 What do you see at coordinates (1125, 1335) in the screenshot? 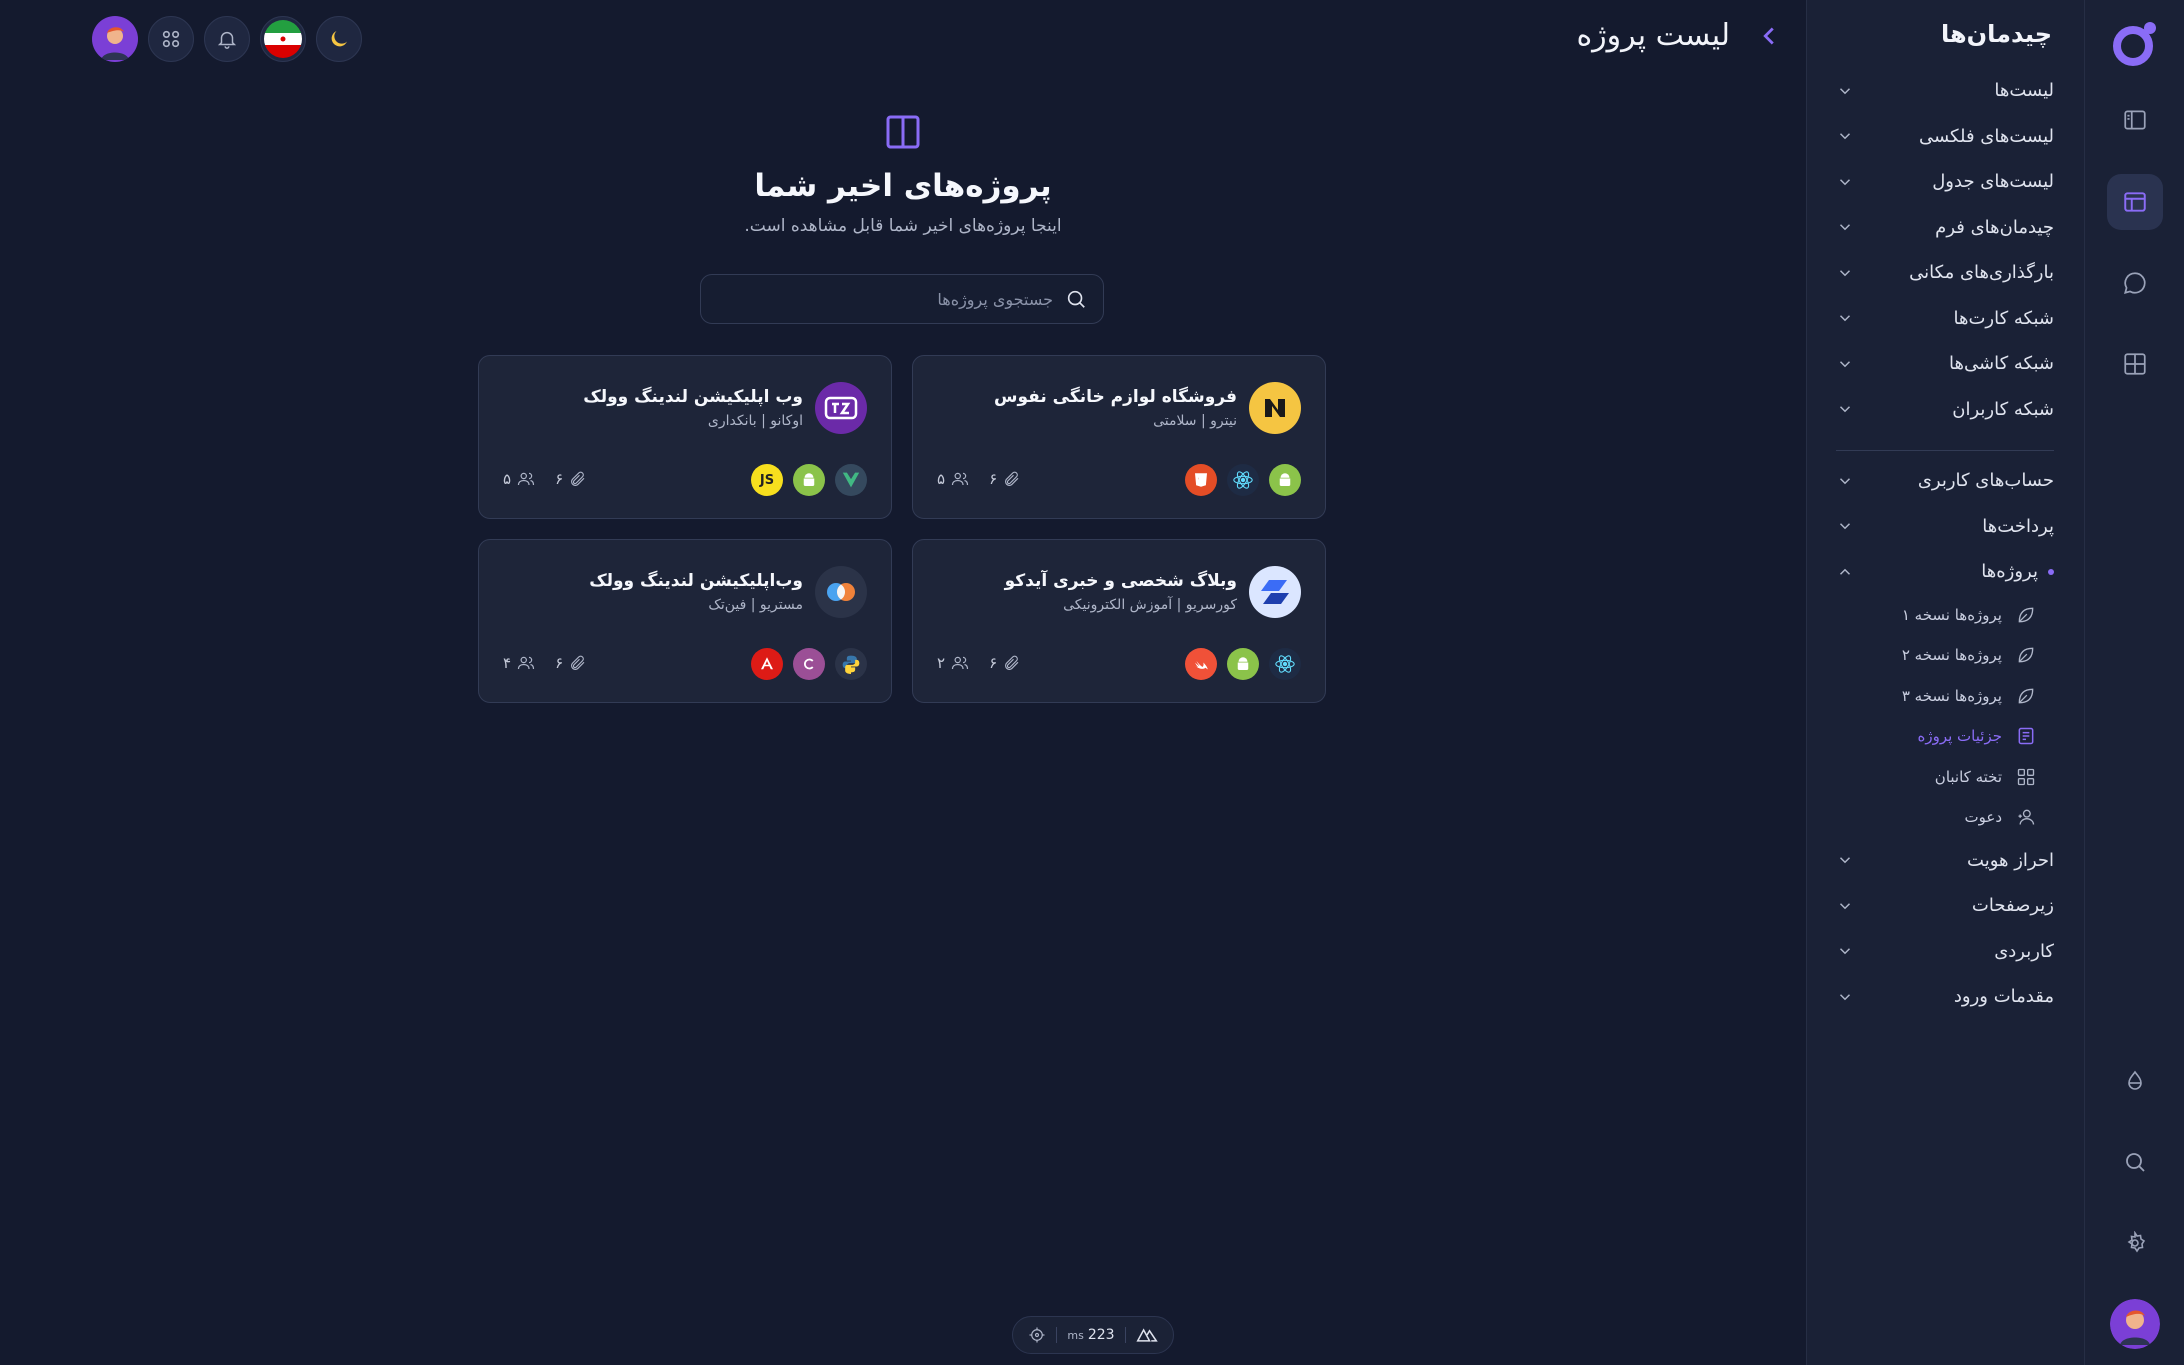
I see `divider` at bounding box center [1125, 1335].